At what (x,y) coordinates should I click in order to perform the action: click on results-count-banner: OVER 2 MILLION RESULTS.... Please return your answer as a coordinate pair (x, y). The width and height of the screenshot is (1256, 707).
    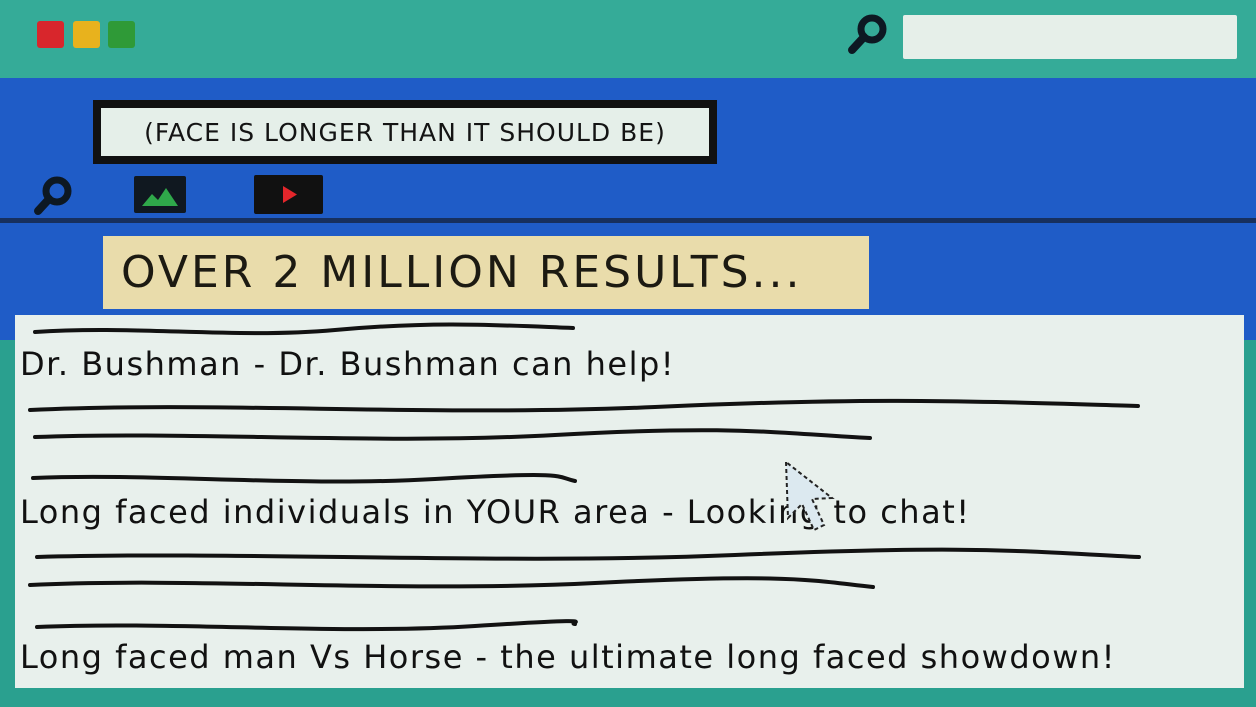
    Looking at the image, I should click on (486, 272).